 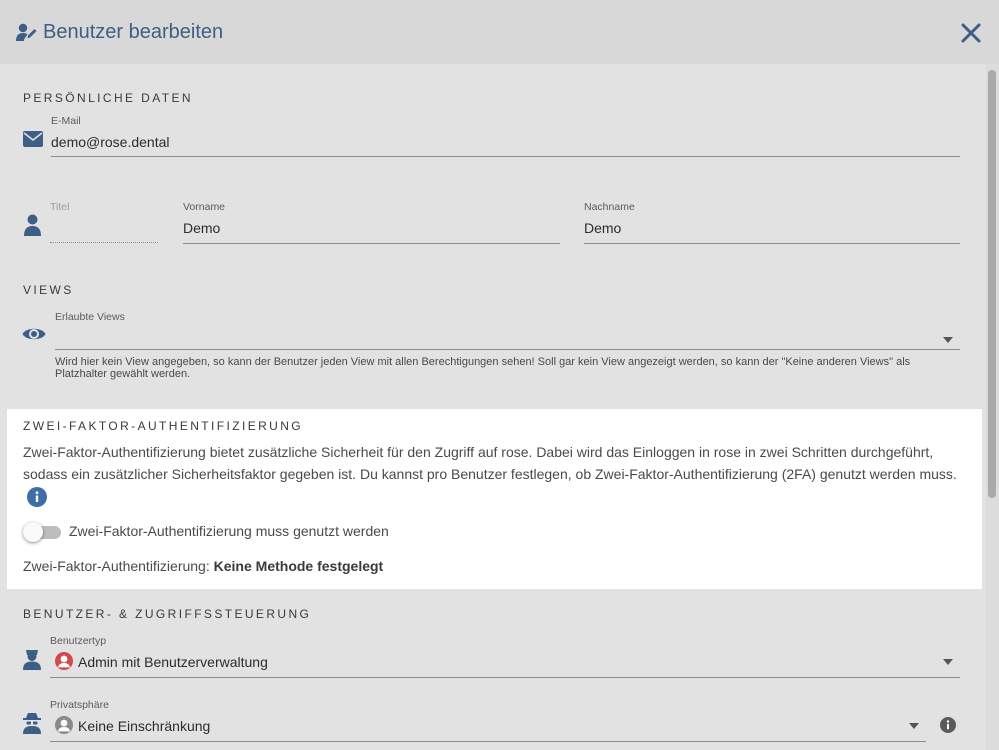 I want to click on email-field: demo@rose.dental, so click(x=501, y=142).